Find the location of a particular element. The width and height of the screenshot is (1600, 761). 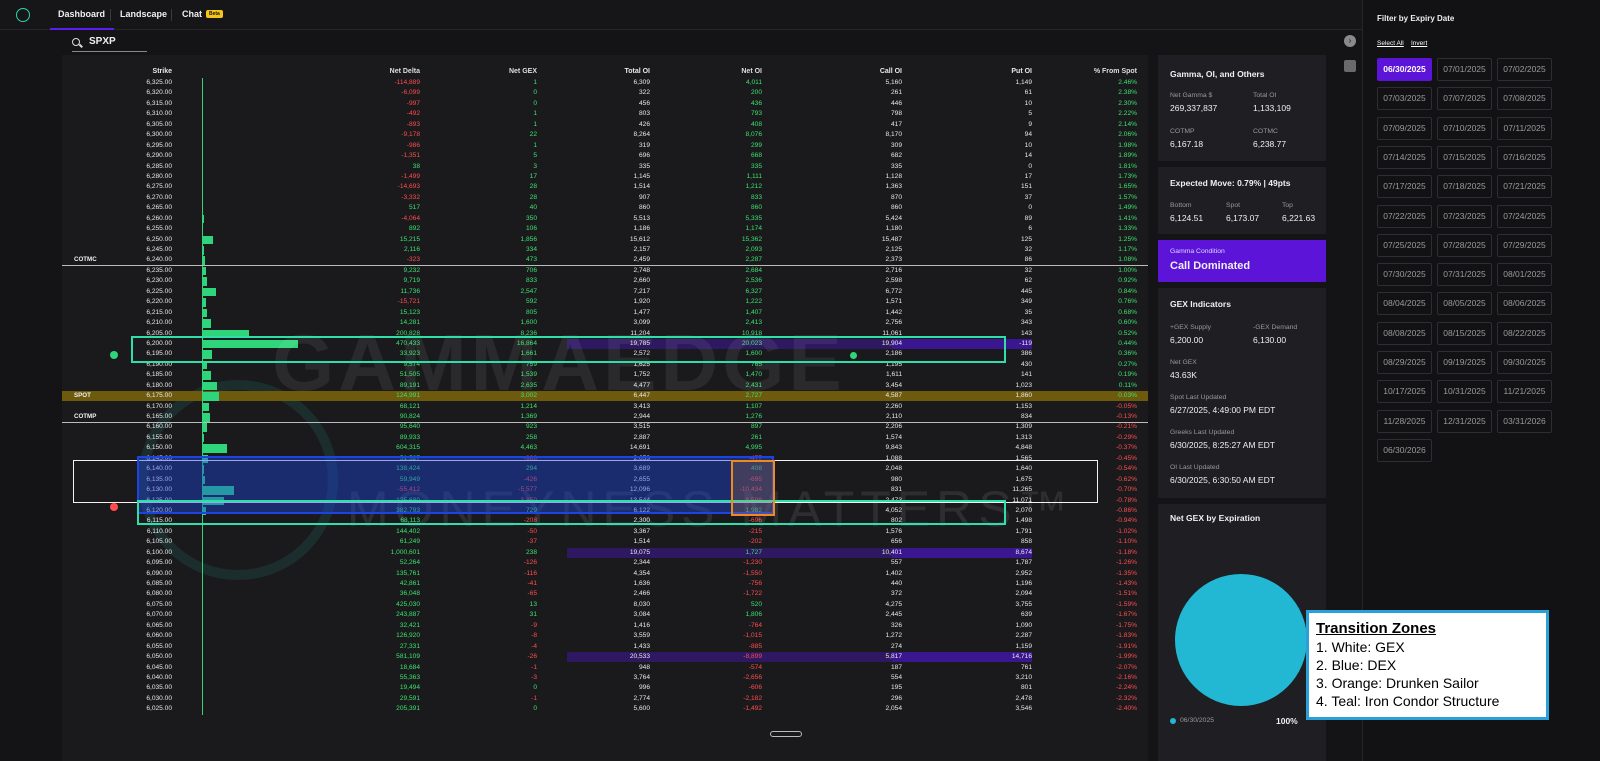

expiry-date-chip: 07/14/2025 is located at coordinates (1404, 157).